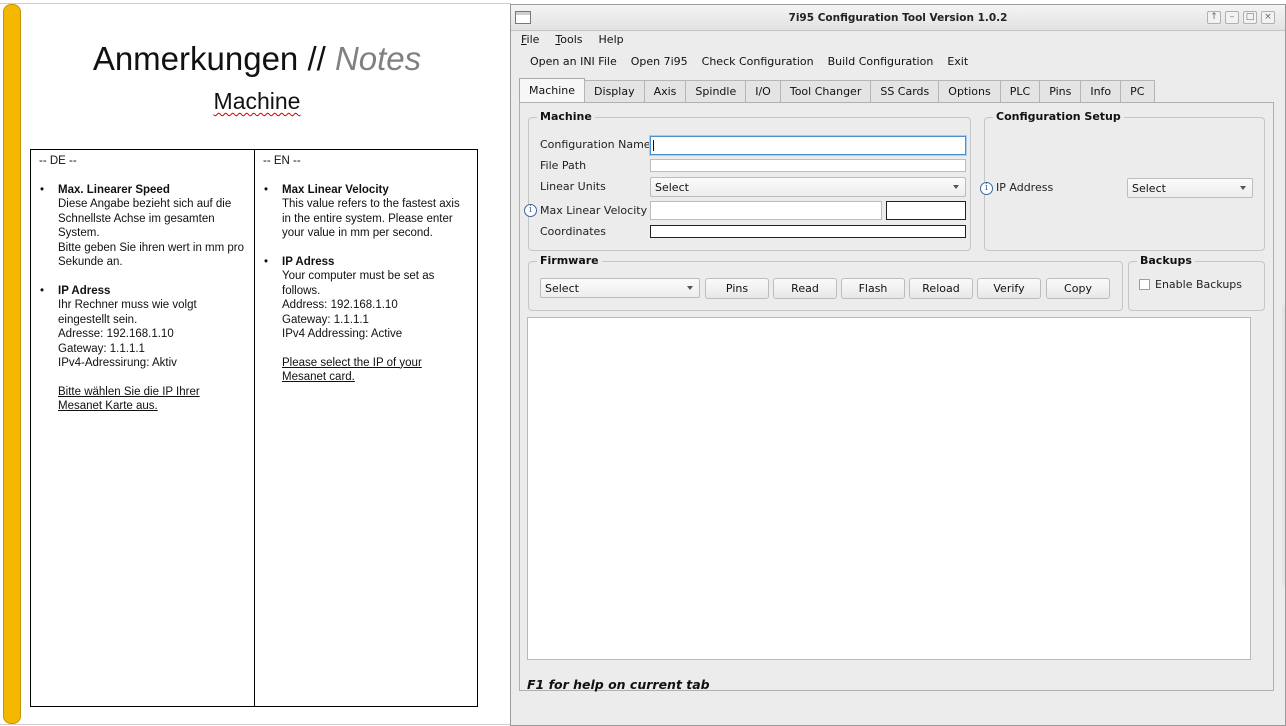  Describe the element at coordinates (335, 189) in the screenshot. I see `note-heading: Max Linear Velocity` at that location.